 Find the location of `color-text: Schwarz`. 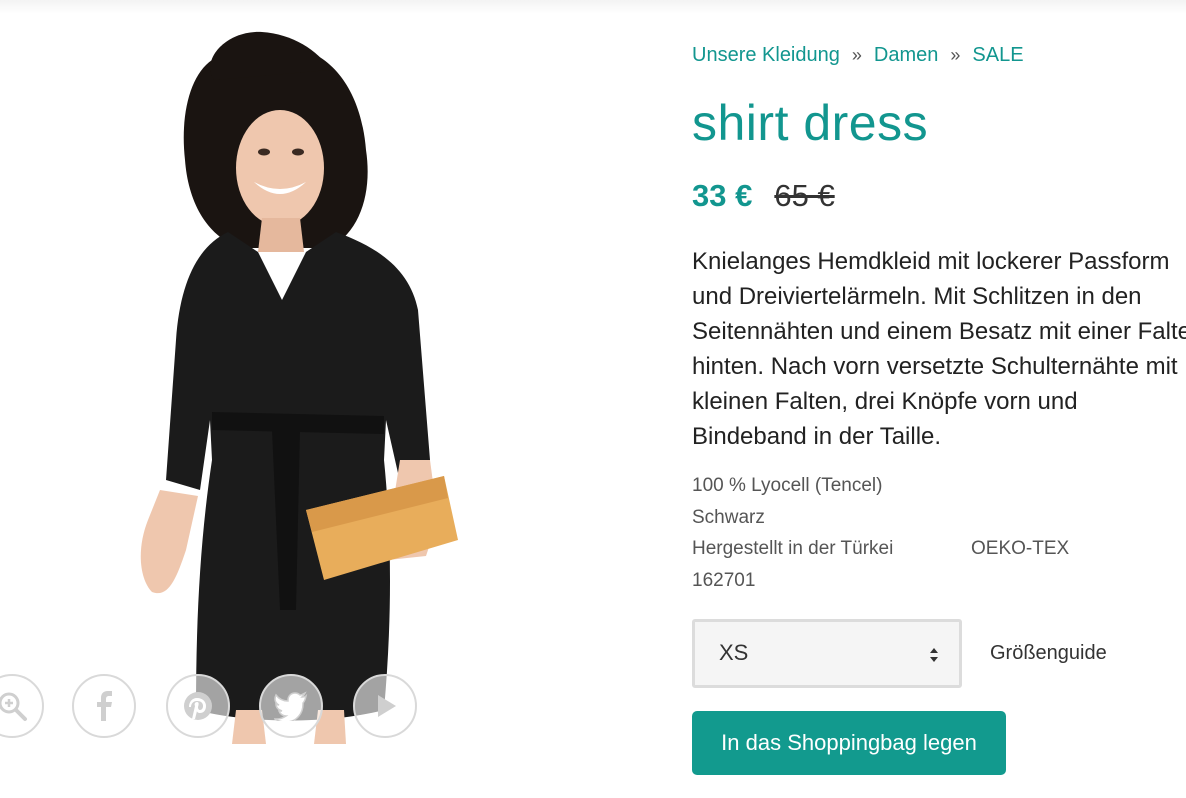

color-text: Schwarz is located at coordinates (728, 517).